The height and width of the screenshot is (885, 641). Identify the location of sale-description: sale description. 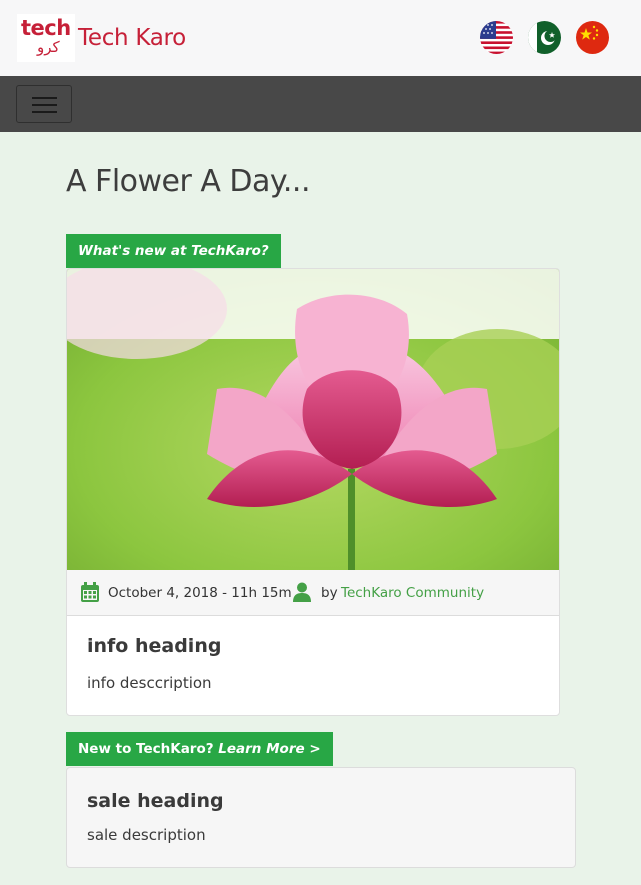
(146, 835).